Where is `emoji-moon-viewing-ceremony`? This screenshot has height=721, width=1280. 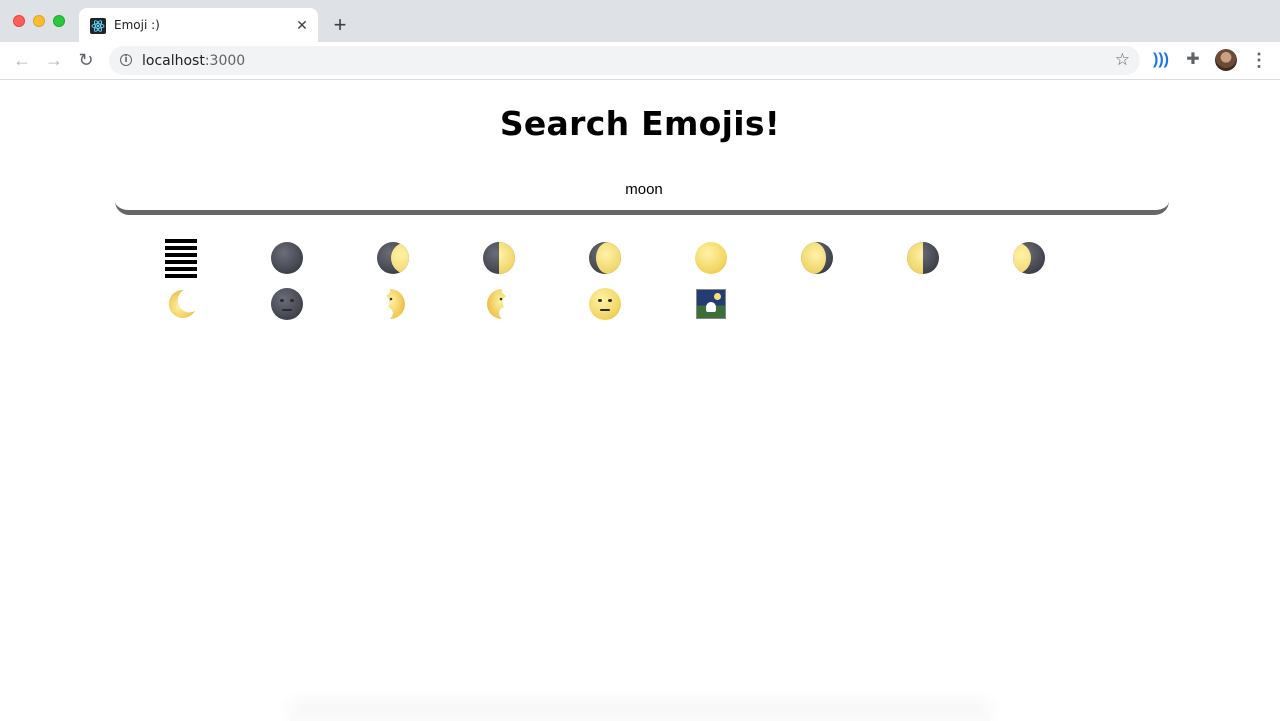 emoji-moon-viewing-ceremony is located at coordinates (711, 304).